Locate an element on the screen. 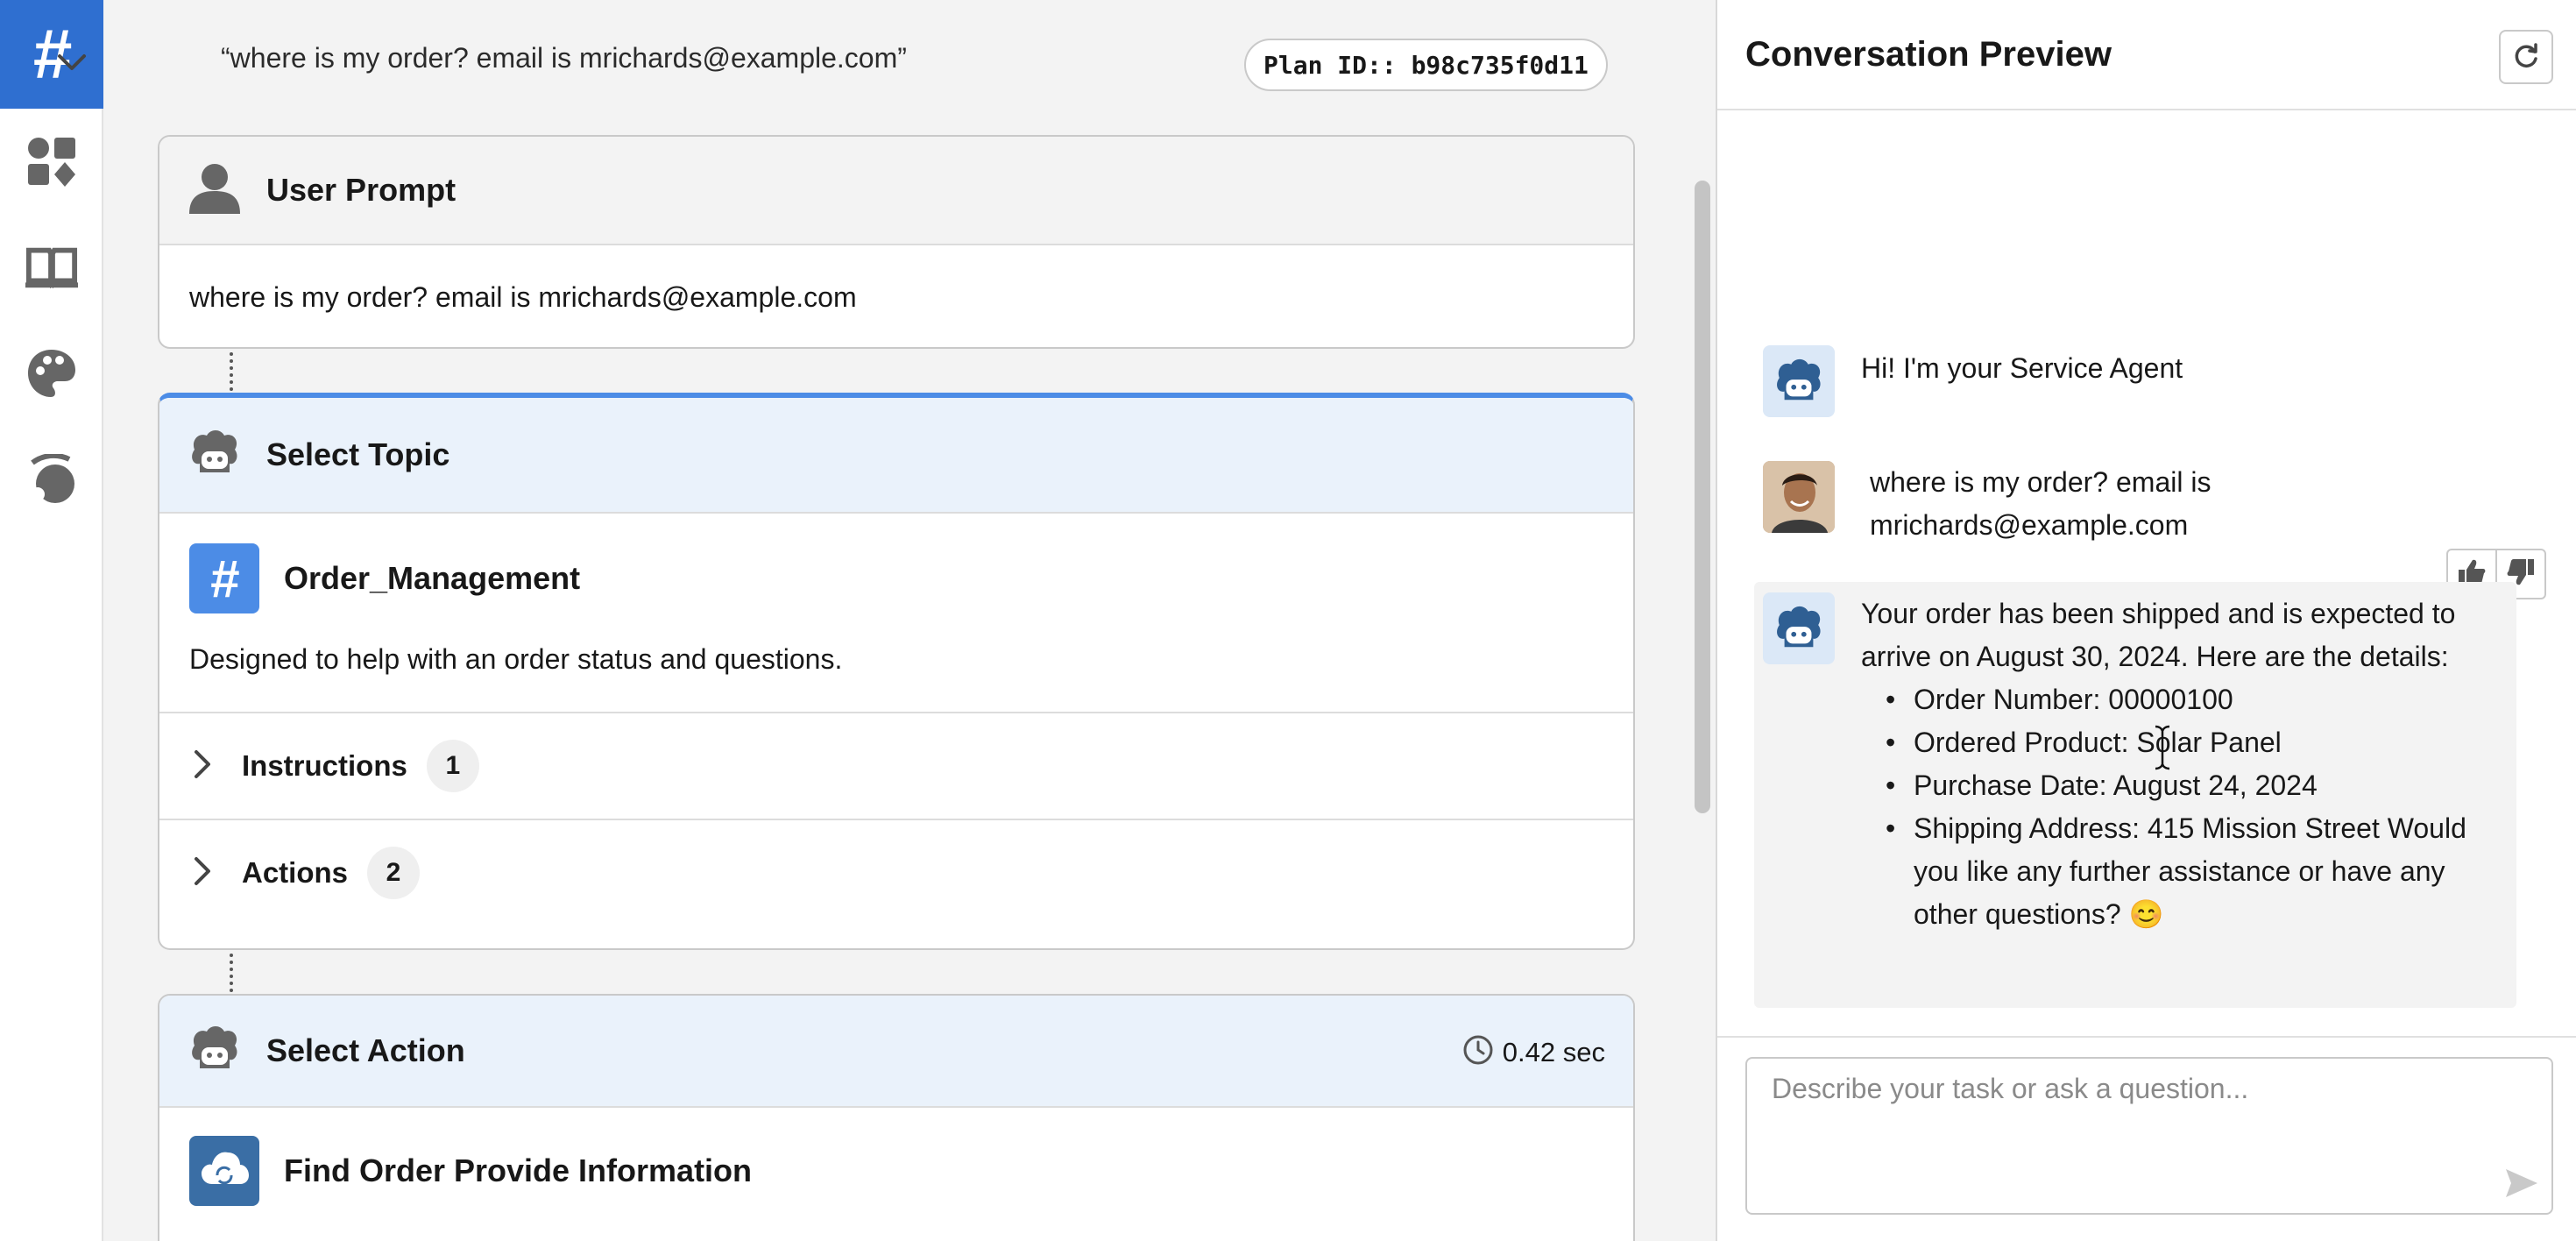 This screenshot has width=2576, height=1241. instructions-count: 1 is located at coordinates (452, 766).